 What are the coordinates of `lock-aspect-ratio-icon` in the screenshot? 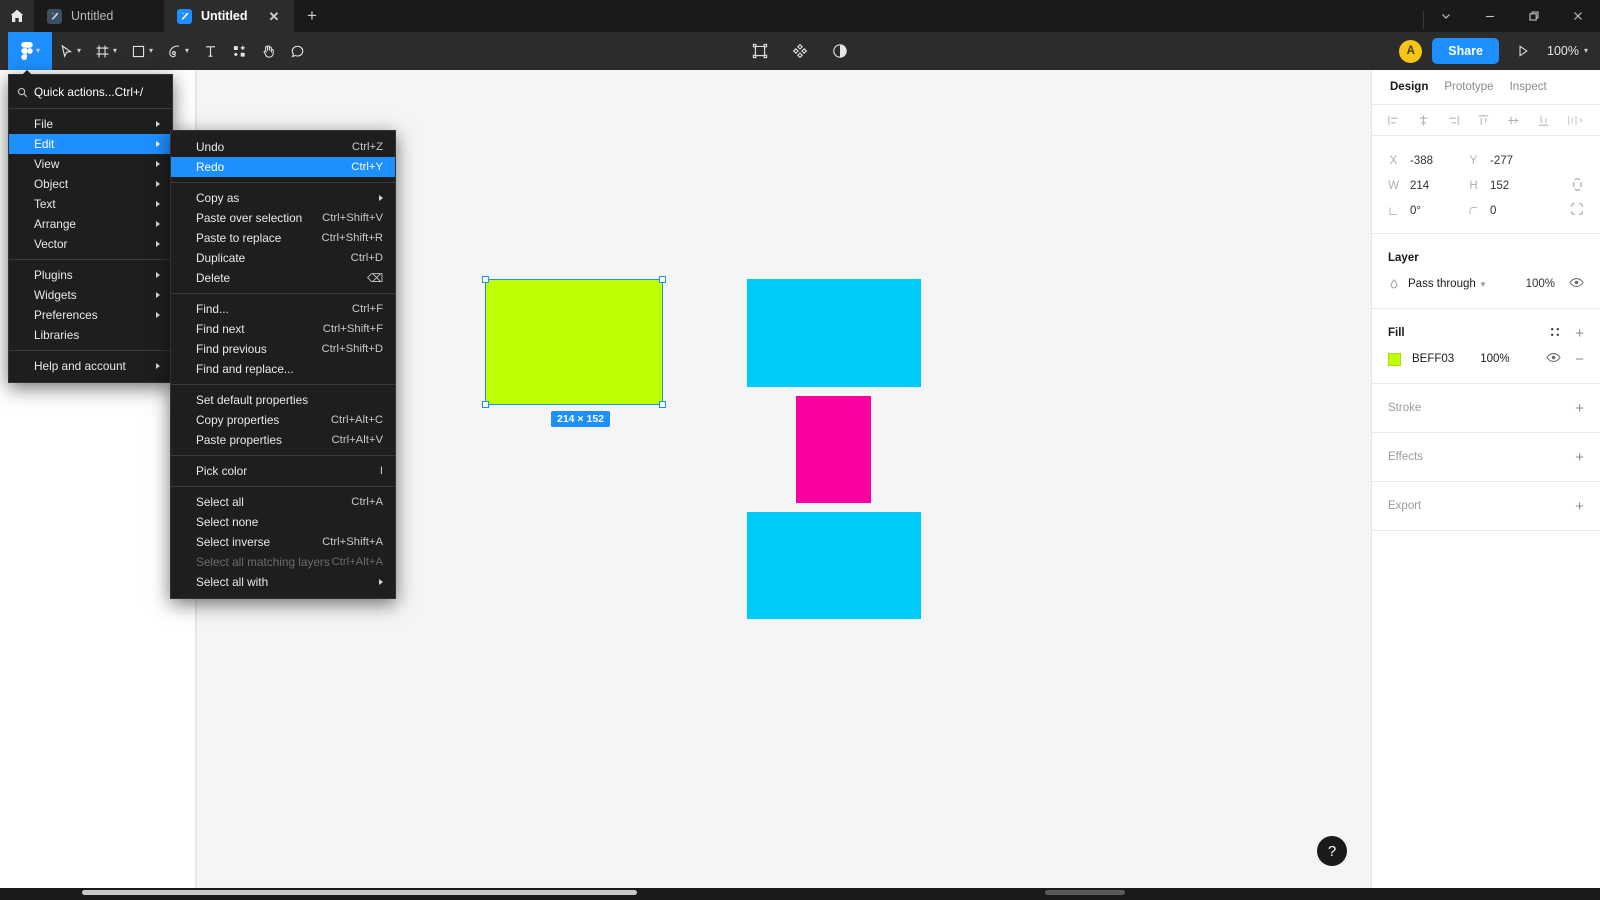 It's located at (1577, 186).